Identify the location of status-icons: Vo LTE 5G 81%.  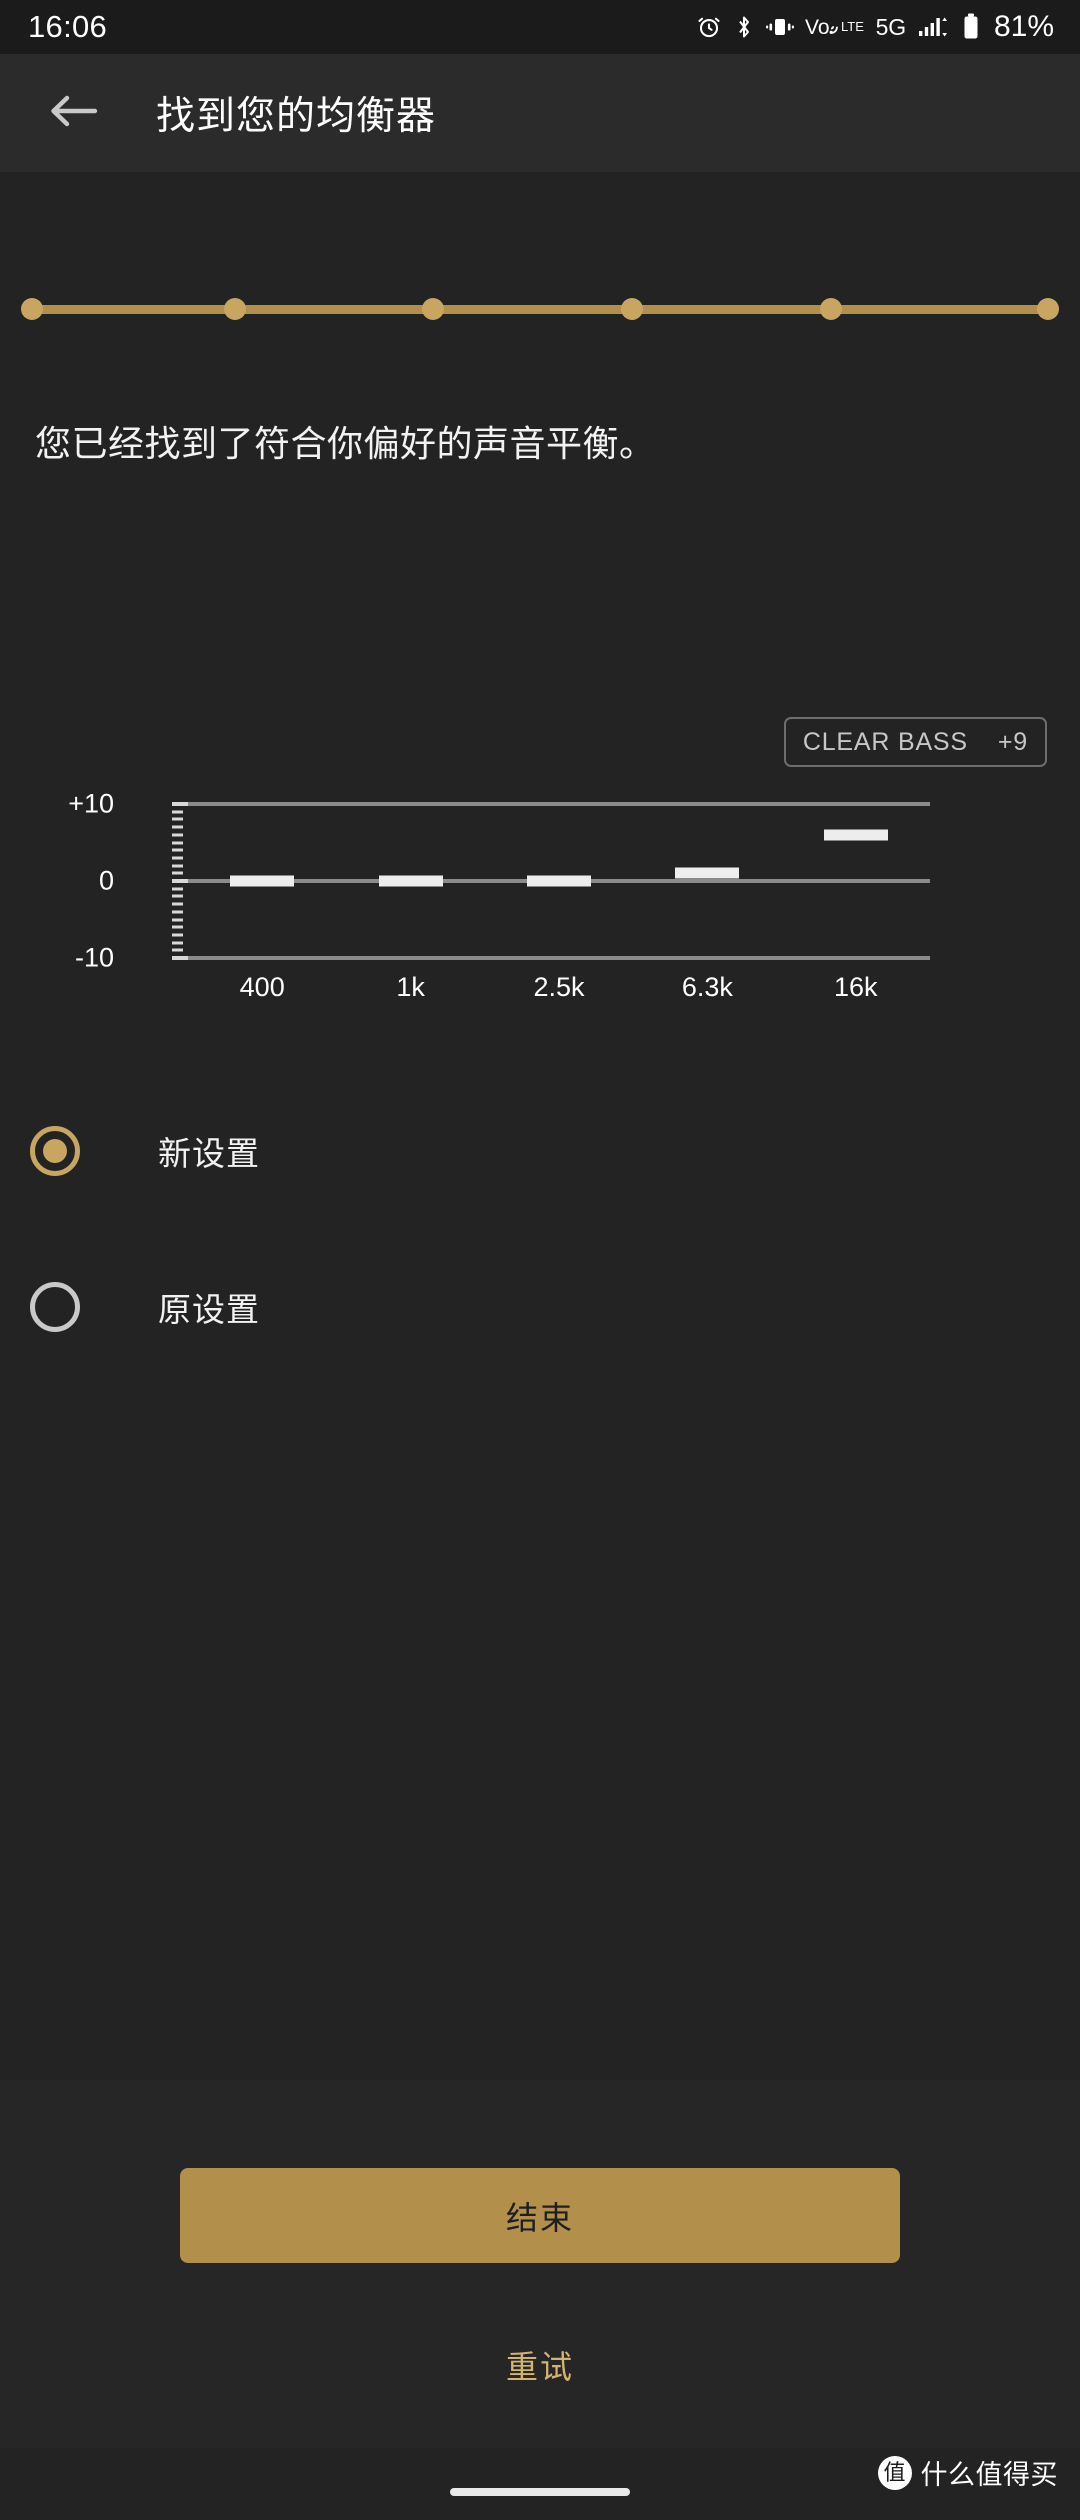
(875, 27).